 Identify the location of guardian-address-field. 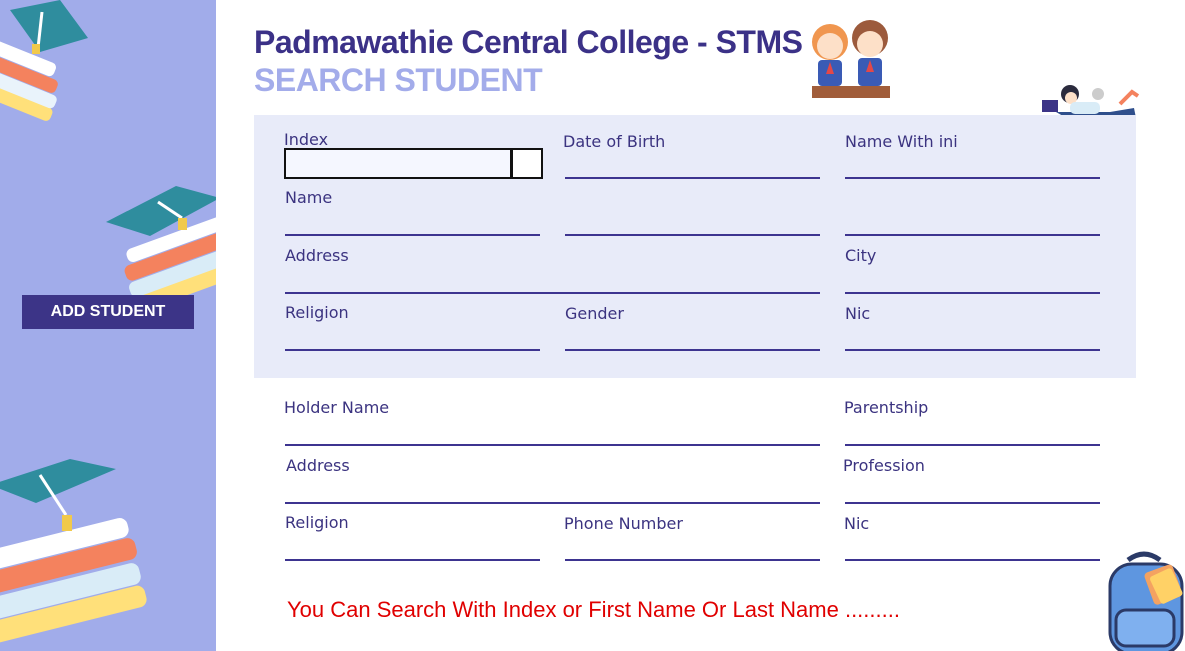
(552, 503).